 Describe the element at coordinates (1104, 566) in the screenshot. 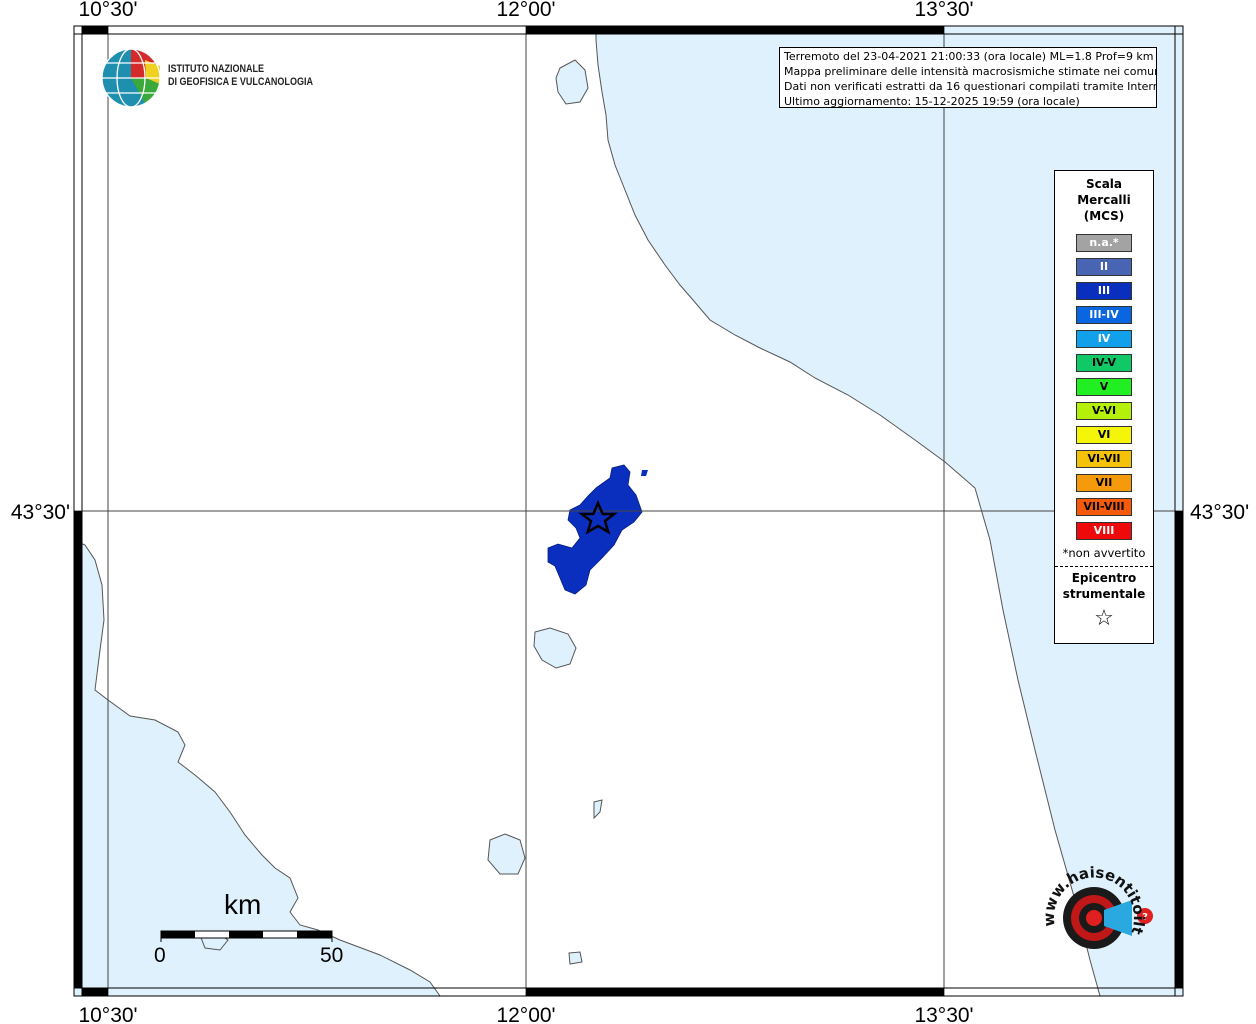

I see `legend-divider` at that location.